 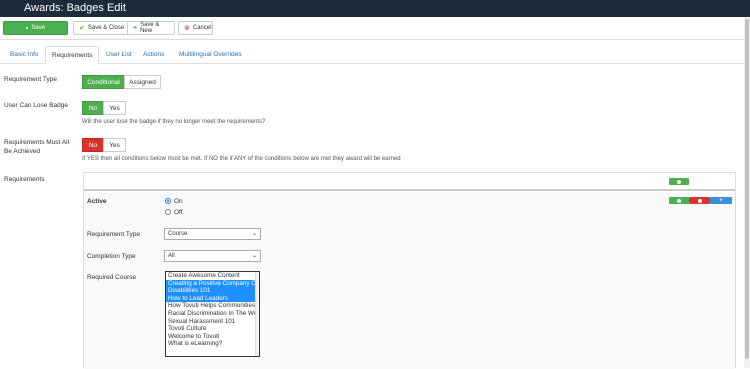 What do you see at coordinates (212, 234) in the screenshot?
I see `requirement-type-select: Course ⌄` at bounding box center [212, 234].